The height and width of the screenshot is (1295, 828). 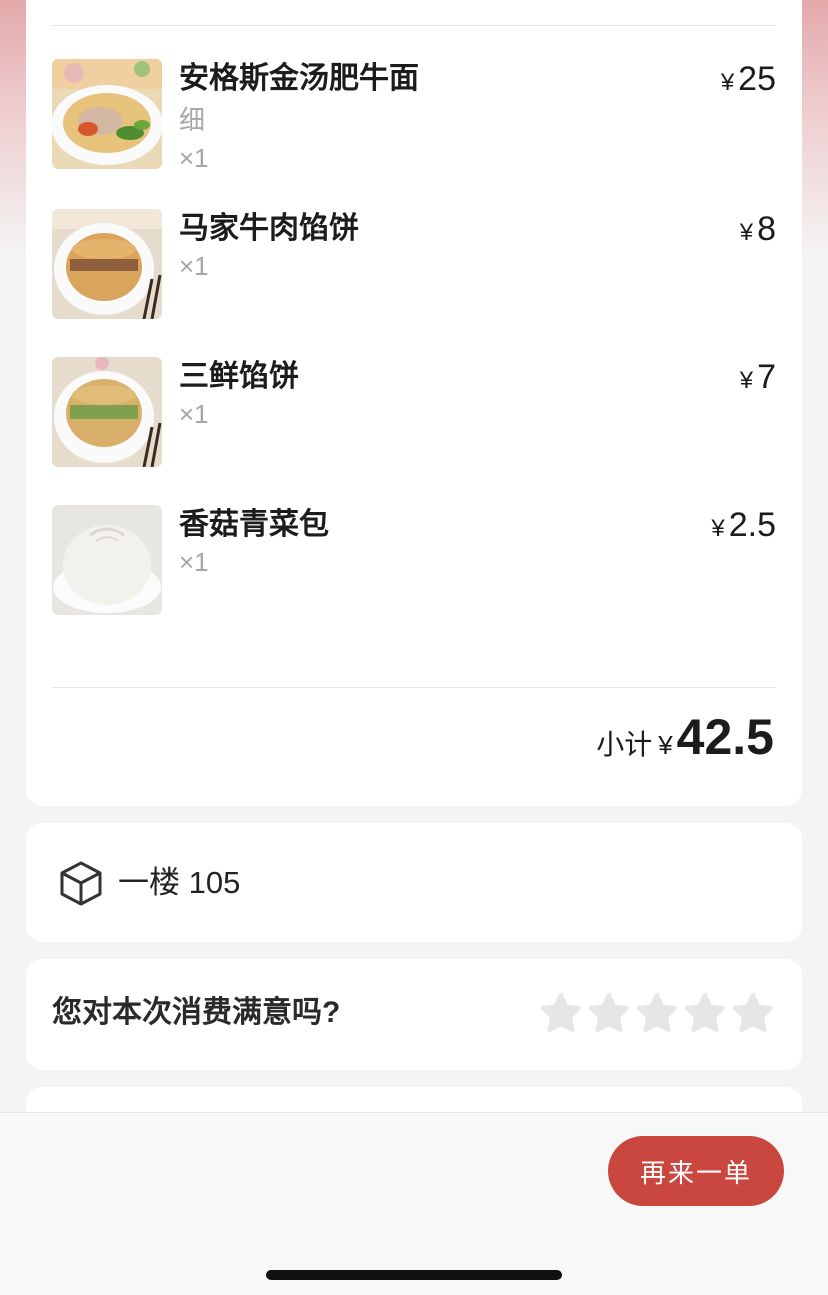 I want to click on star-rating, so click(x=657, y=1013).